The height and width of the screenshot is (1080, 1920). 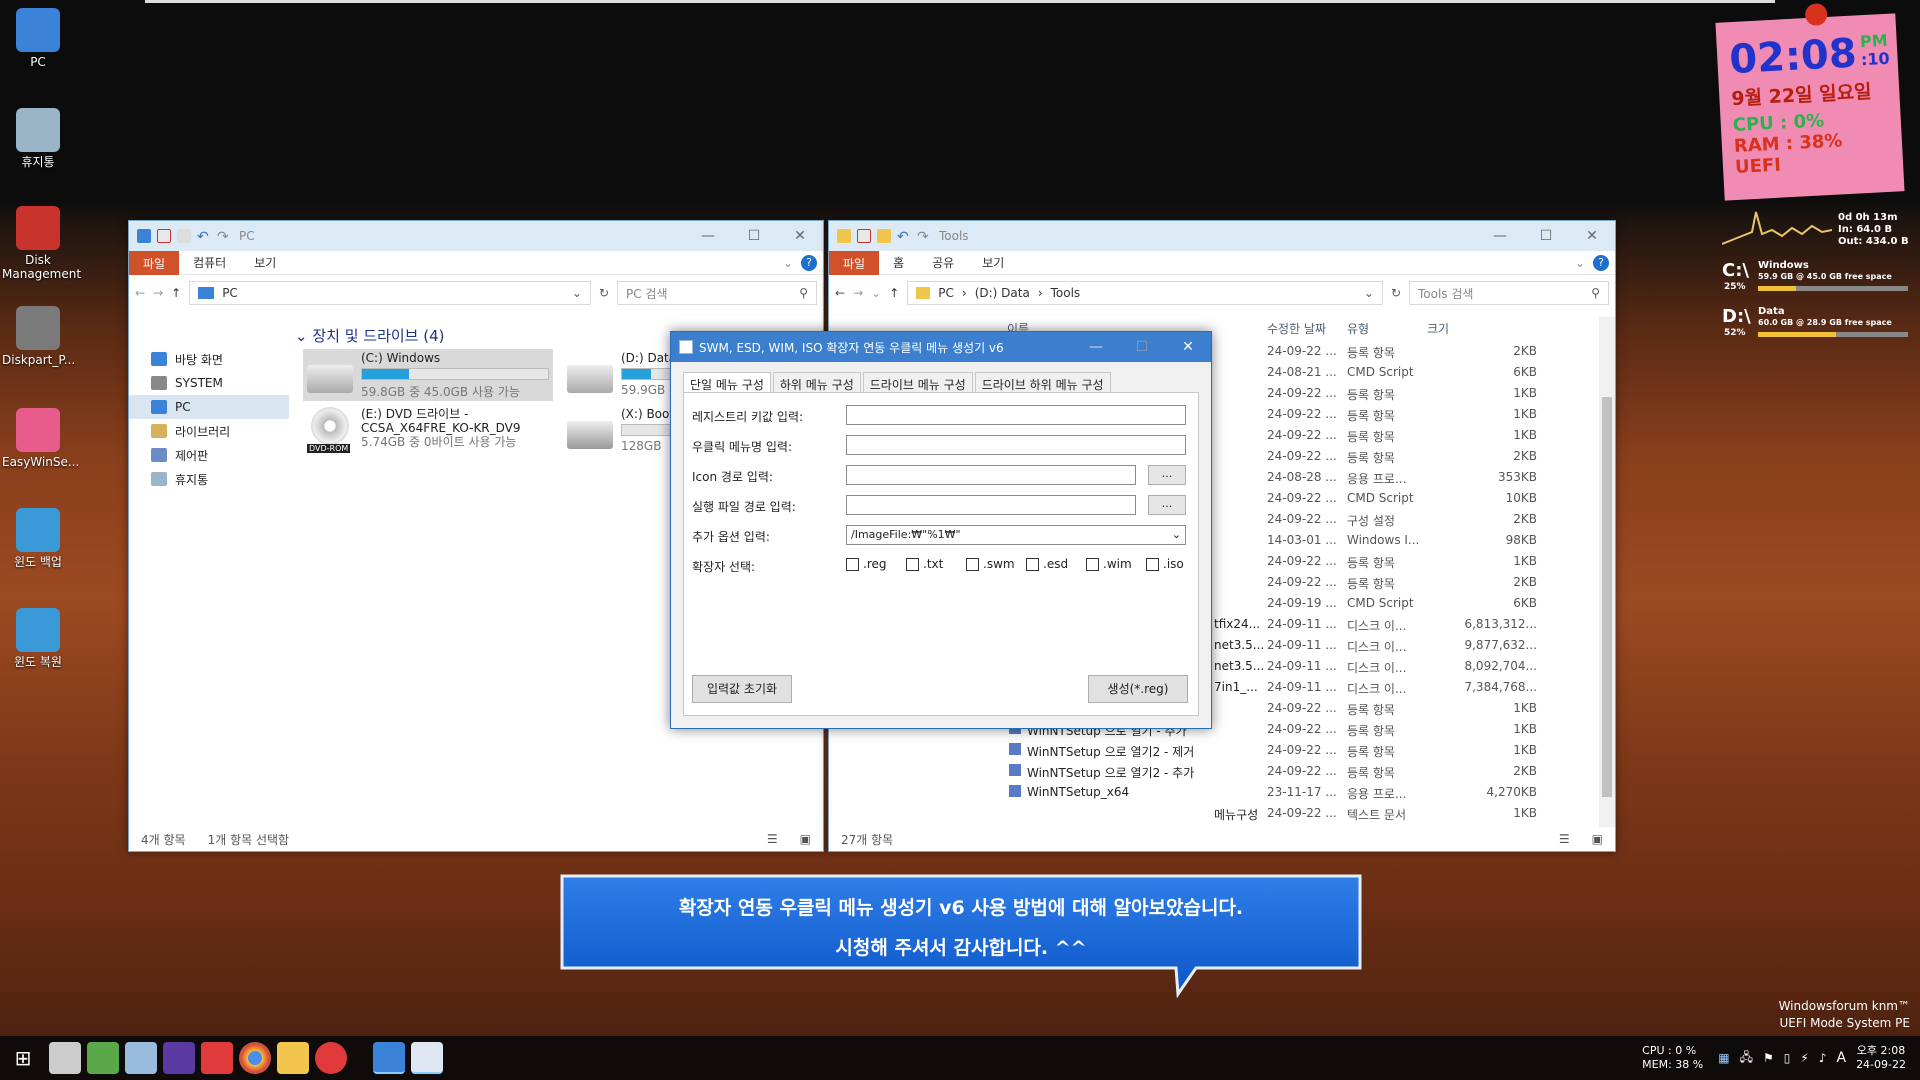 What do you see at coordinates (255, 1058) in the screenshot?
I see `chrome-icon` at bounding box center [255, 1058].